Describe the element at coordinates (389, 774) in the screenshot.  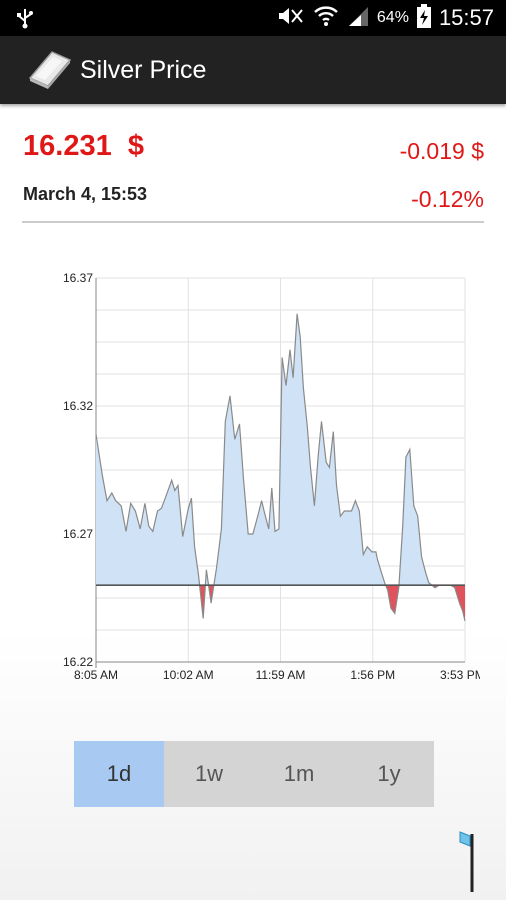
I see `tab-1y: 1y` at that location.